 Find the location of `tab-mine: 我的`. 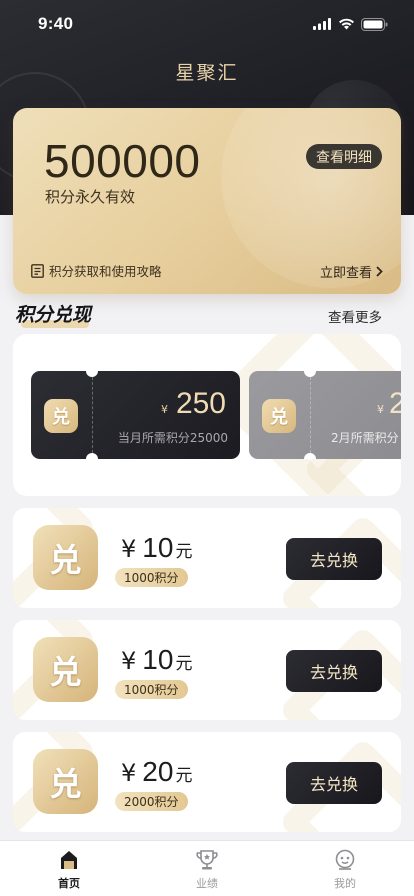

tab-mine: 我的 is located at coordinates (345, 868).